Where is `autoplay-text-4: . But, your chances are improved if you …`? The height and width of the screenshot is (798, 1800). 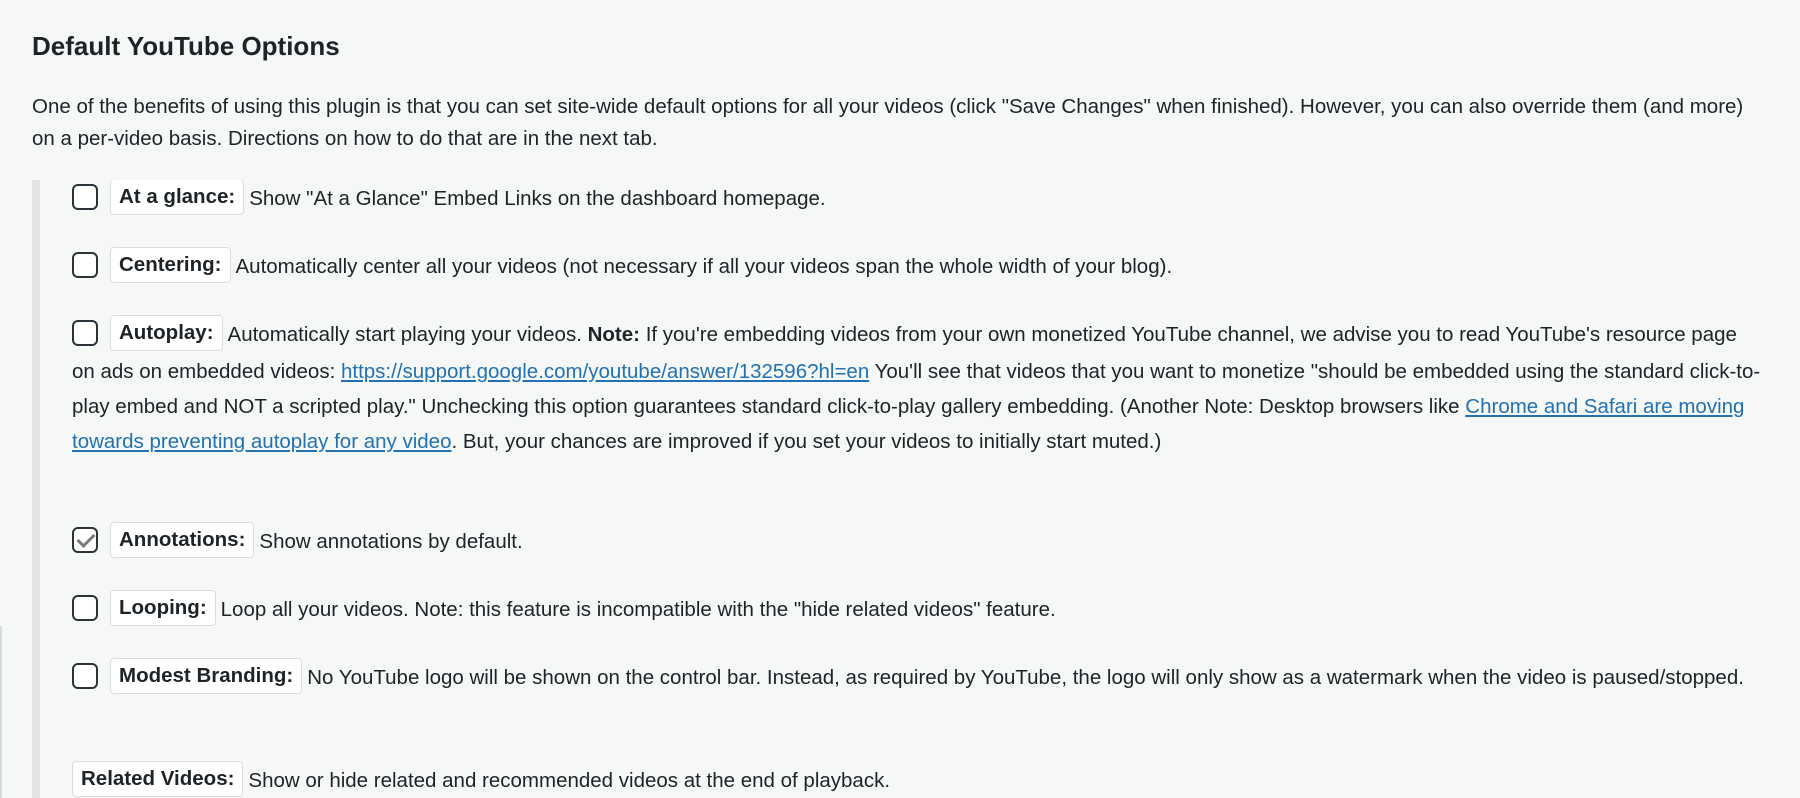 autoplay-text-4: . But, your chances are improved if you … is located at coordinates (806, 441).